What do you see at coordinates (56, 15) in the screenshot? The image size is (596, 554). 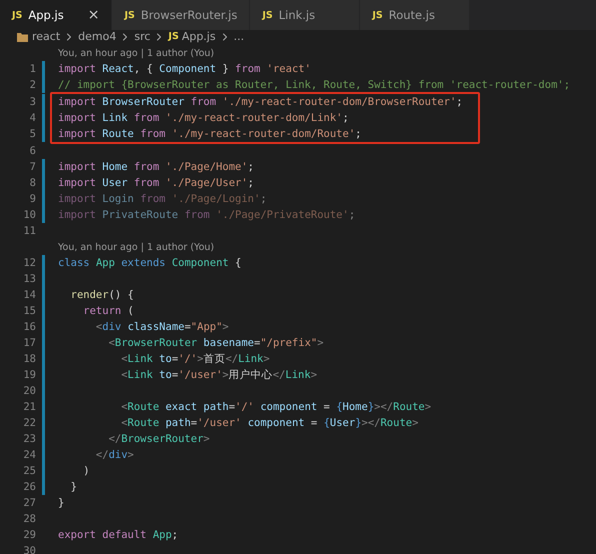 I see `editor-tab: JS App.js ×` at bounding box center [56, 15].